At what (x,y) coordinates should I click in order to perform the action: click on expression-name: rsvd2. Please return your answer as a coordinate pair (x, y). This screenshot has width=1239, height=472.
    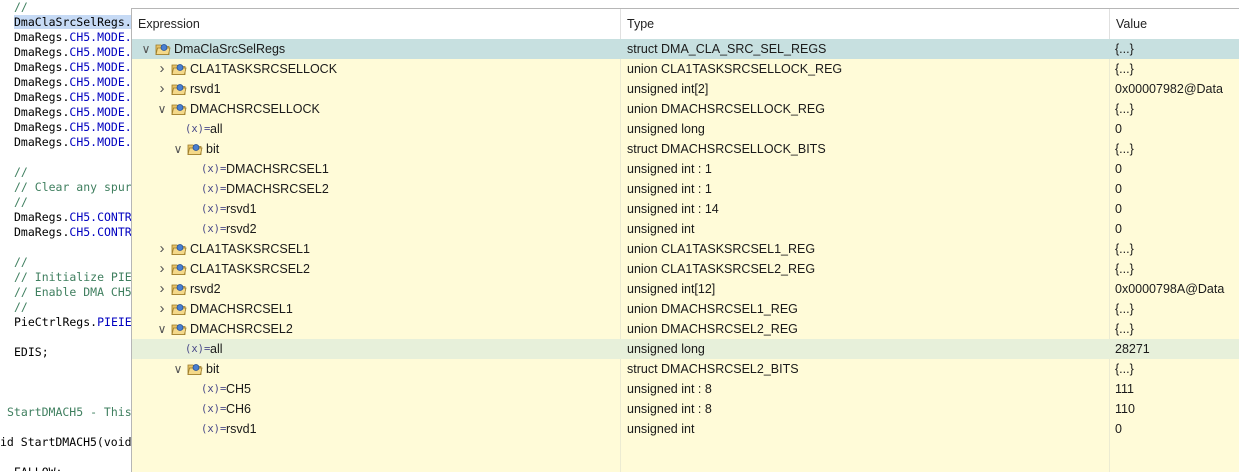
    Looking at the image, I should click on (205, 289).